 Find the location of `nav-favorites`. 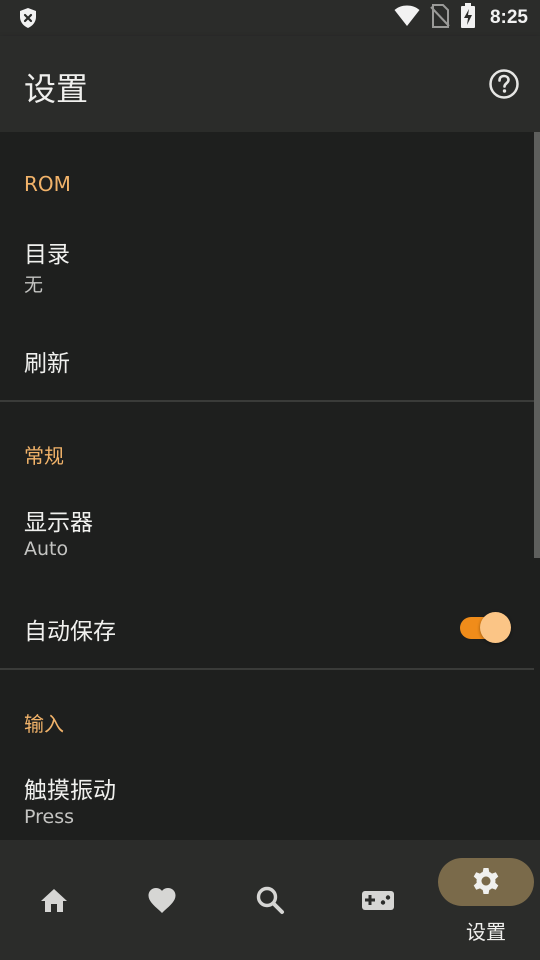

nav-favorites is located at coordinates (162, 900).